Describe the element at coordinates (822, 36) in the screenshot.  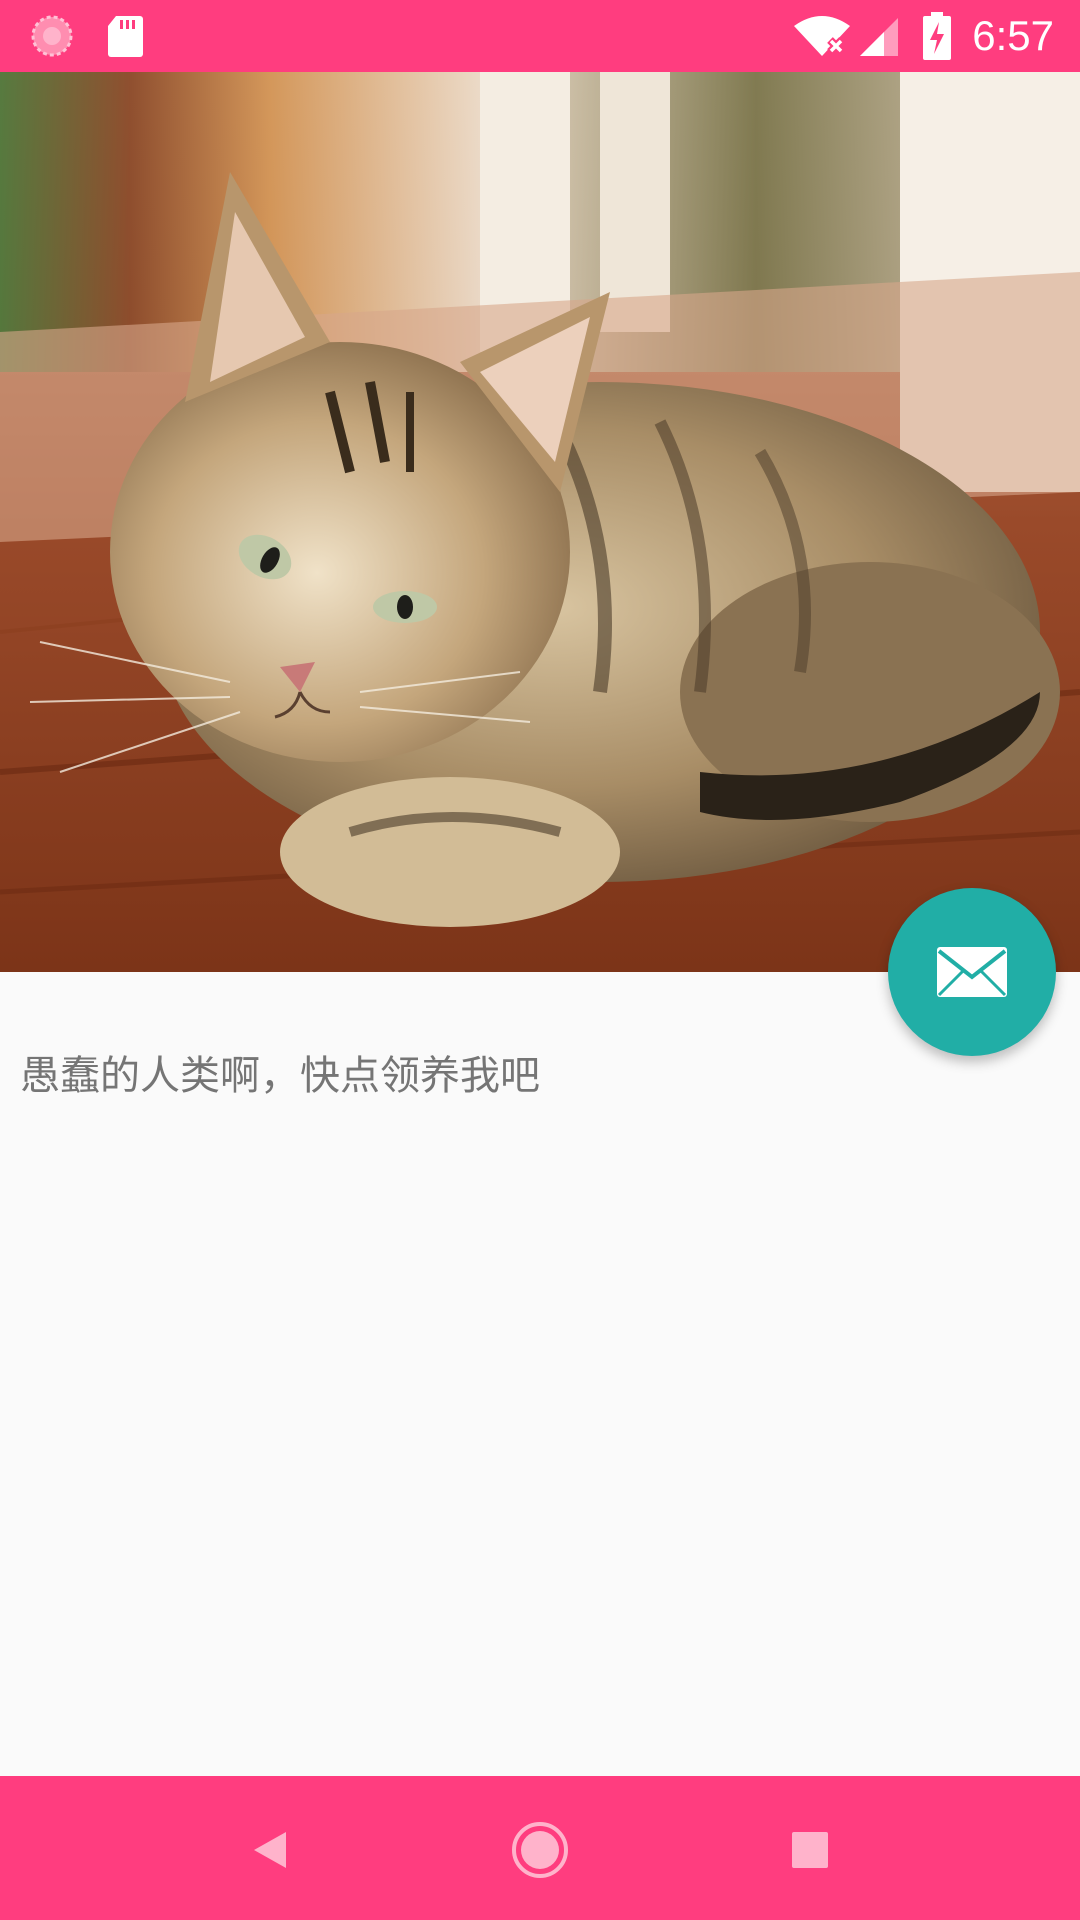
I see `wifi-no-internet-icon` at that location.